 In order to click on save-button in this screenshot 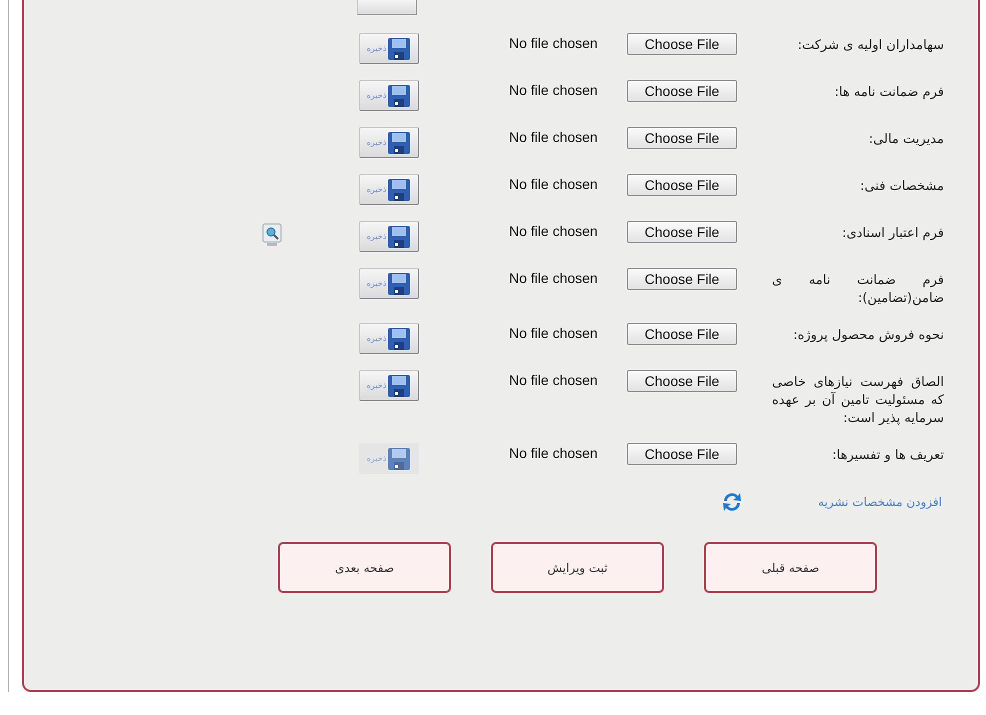, I will do `click(387, 7)`.